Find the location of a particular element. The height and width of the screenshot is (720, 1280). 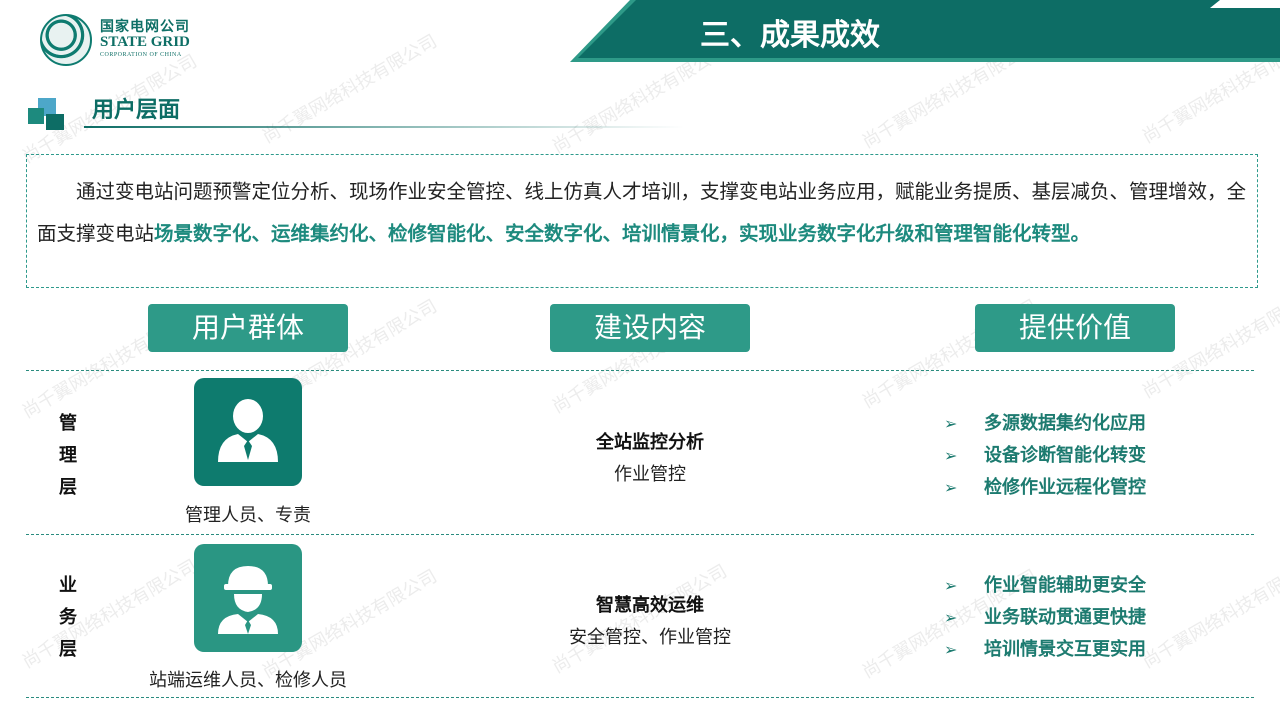

section-title: 用户层面 is located at coordinates (136, 110).